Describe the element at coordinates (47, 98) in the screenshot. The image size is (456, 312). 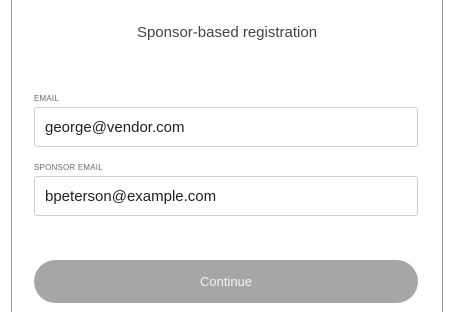
I see `email-label: EMAIL` at that location.